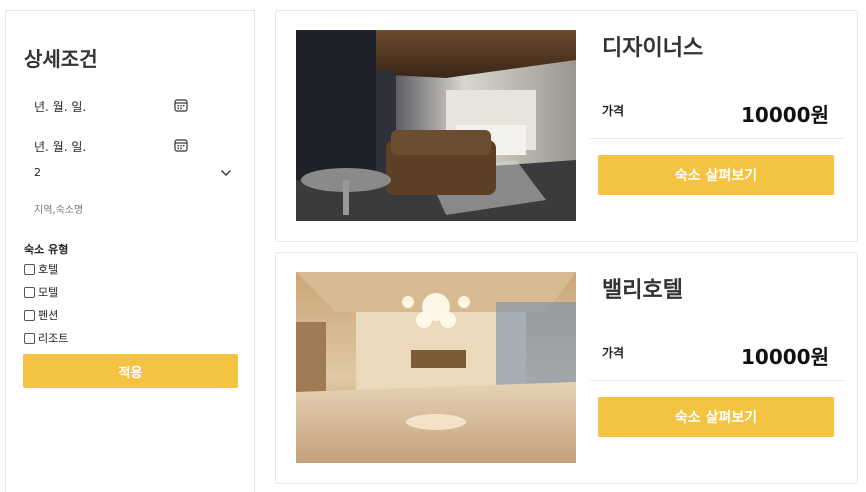 This screenshot has height=492, width=866. Describe the element at coordinates (60, 147) in the screenshot. I see `checkout-date-value: 년. 월. 일.` at that location.